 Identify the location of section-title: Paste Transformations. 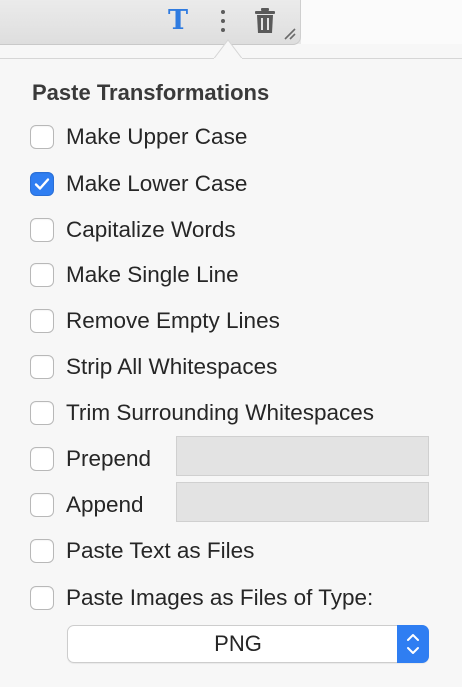
(151, 92).